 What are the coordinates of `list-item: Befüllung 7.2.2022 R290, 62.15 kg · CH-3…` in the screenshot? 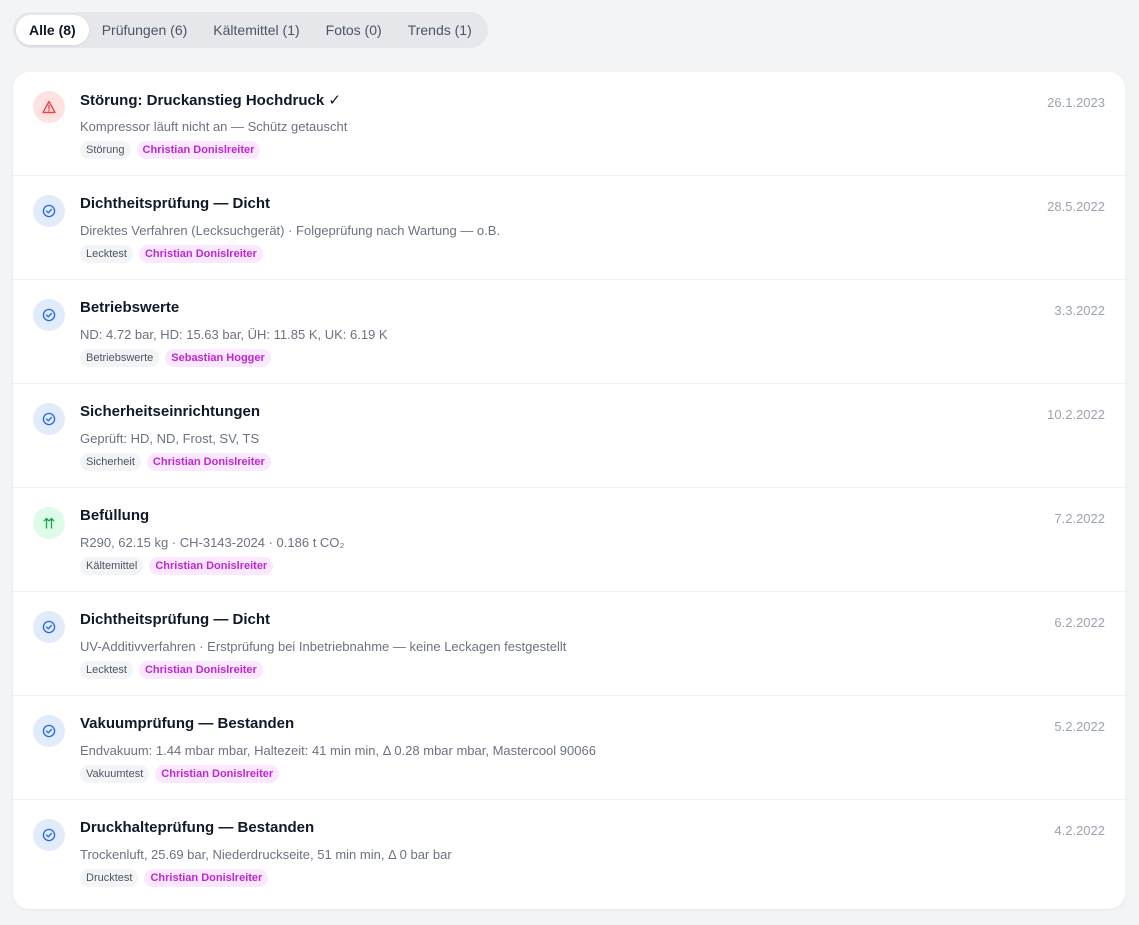 It's located at (569, 540).